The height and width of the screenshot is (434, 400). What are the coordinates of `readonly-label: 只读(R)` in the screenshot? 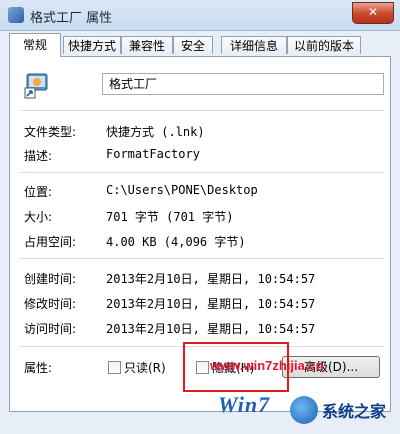 It's located at (145, 367).